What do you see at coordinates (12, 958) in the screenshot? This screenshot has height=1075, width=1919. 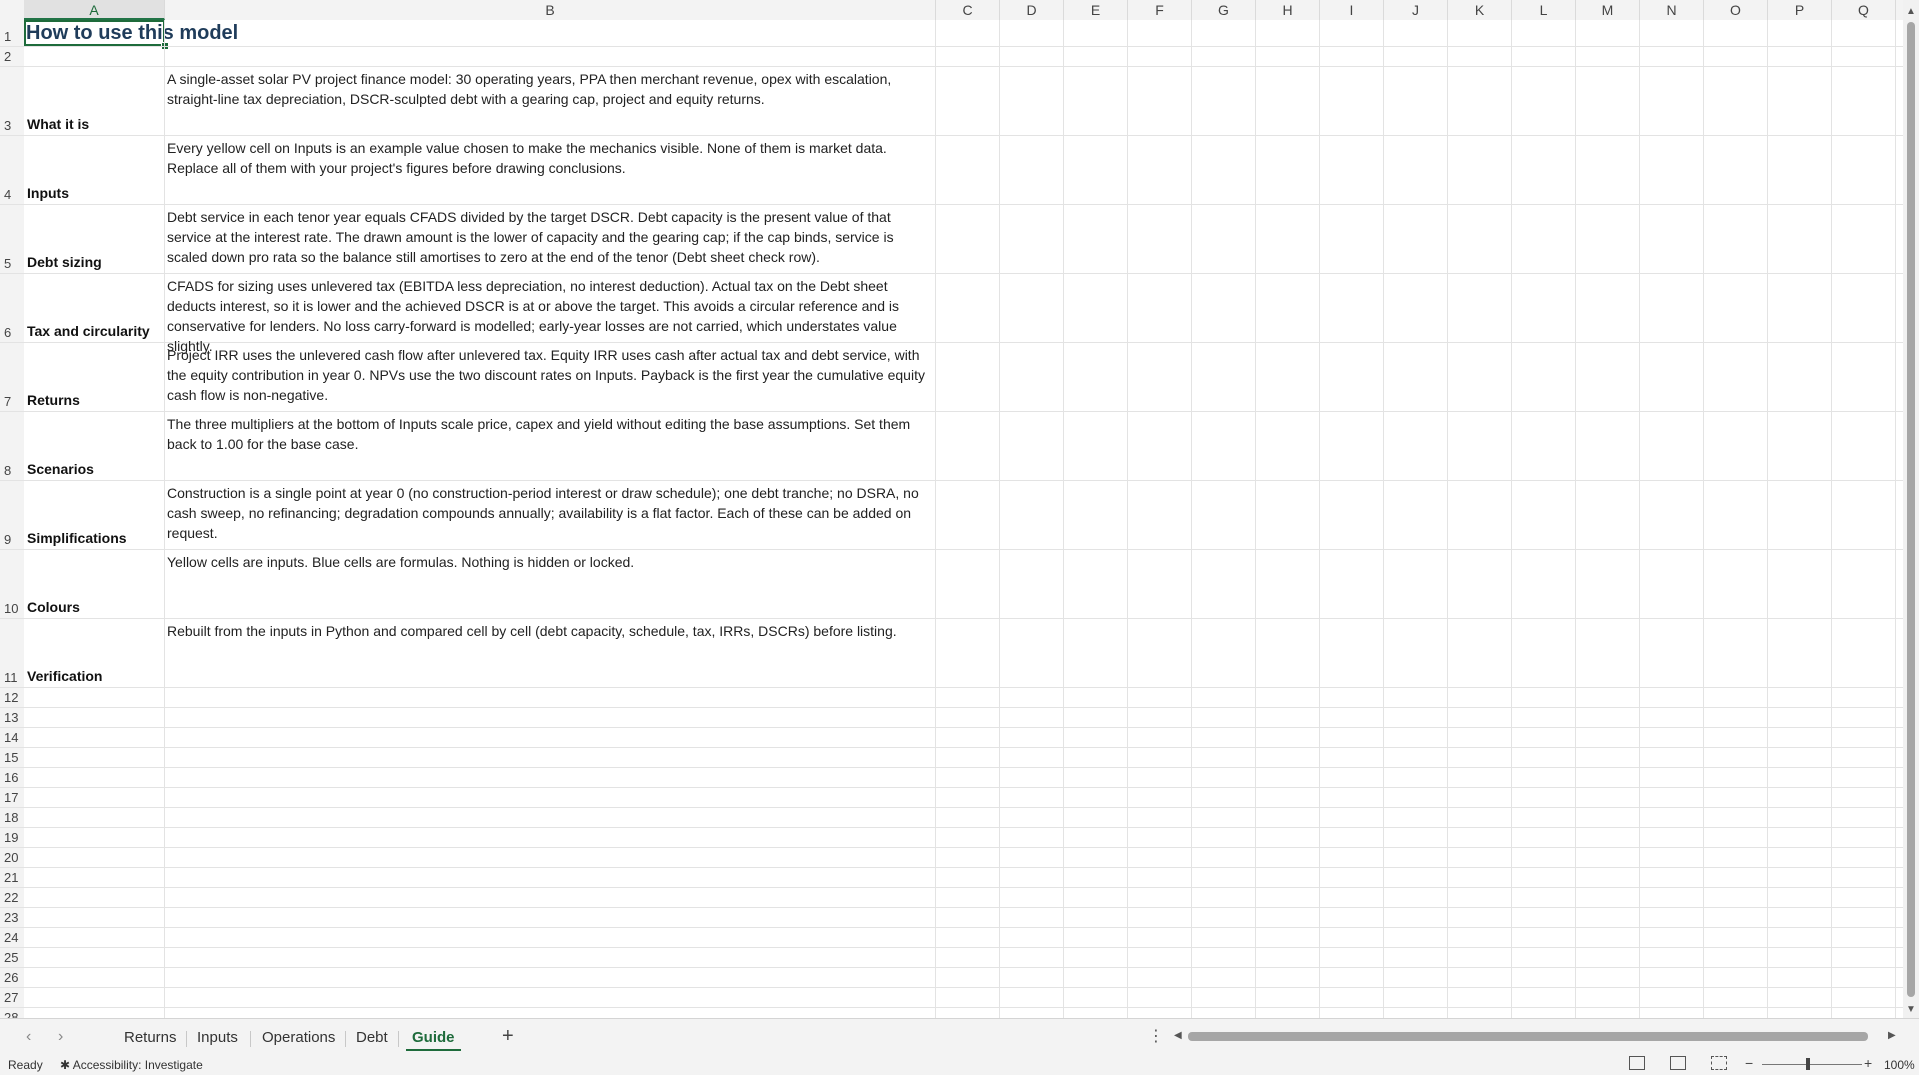 I see `row-header-25: 25` at bounding box center [12, 958].